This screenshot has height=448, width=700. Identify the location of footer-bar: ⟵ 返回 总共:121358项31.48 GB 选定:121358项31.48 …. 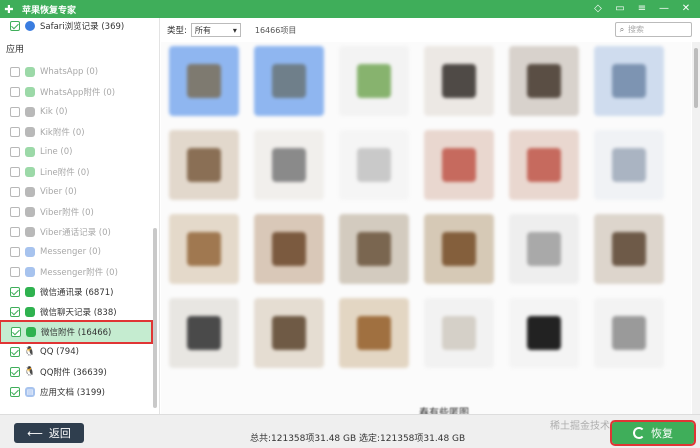
(350, 431).